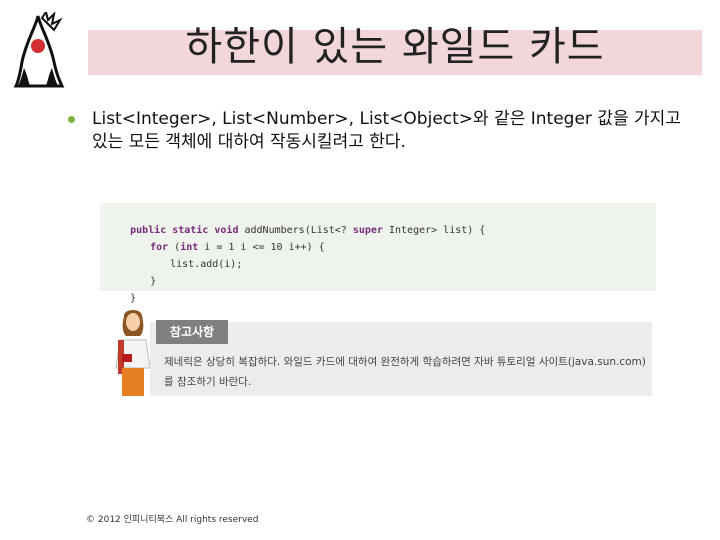 The image size is (720, 540). Describe the element at coordinates (192, 332) in the screenshot. I see `note-label: 참고사항` at that location.